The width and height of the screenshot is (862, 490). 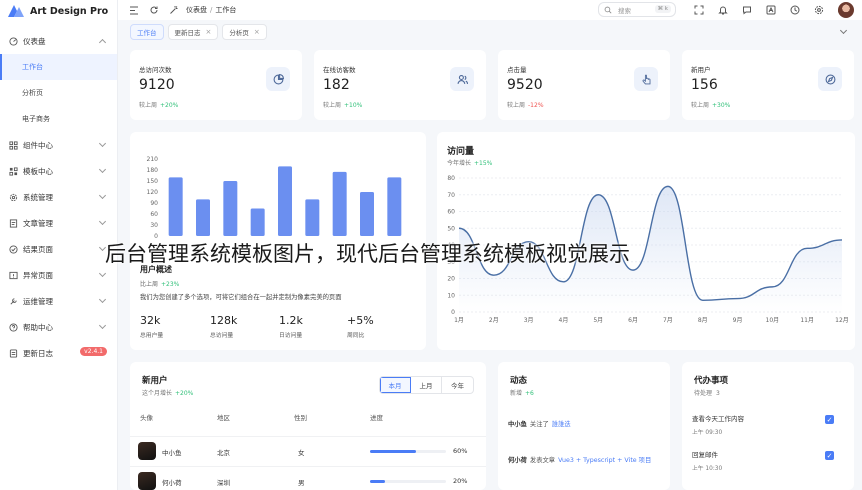 What do you see at coordinates (360, 320) in the screenshot?
I see `kpi-value: +5%` at bounding box center [360, 320].